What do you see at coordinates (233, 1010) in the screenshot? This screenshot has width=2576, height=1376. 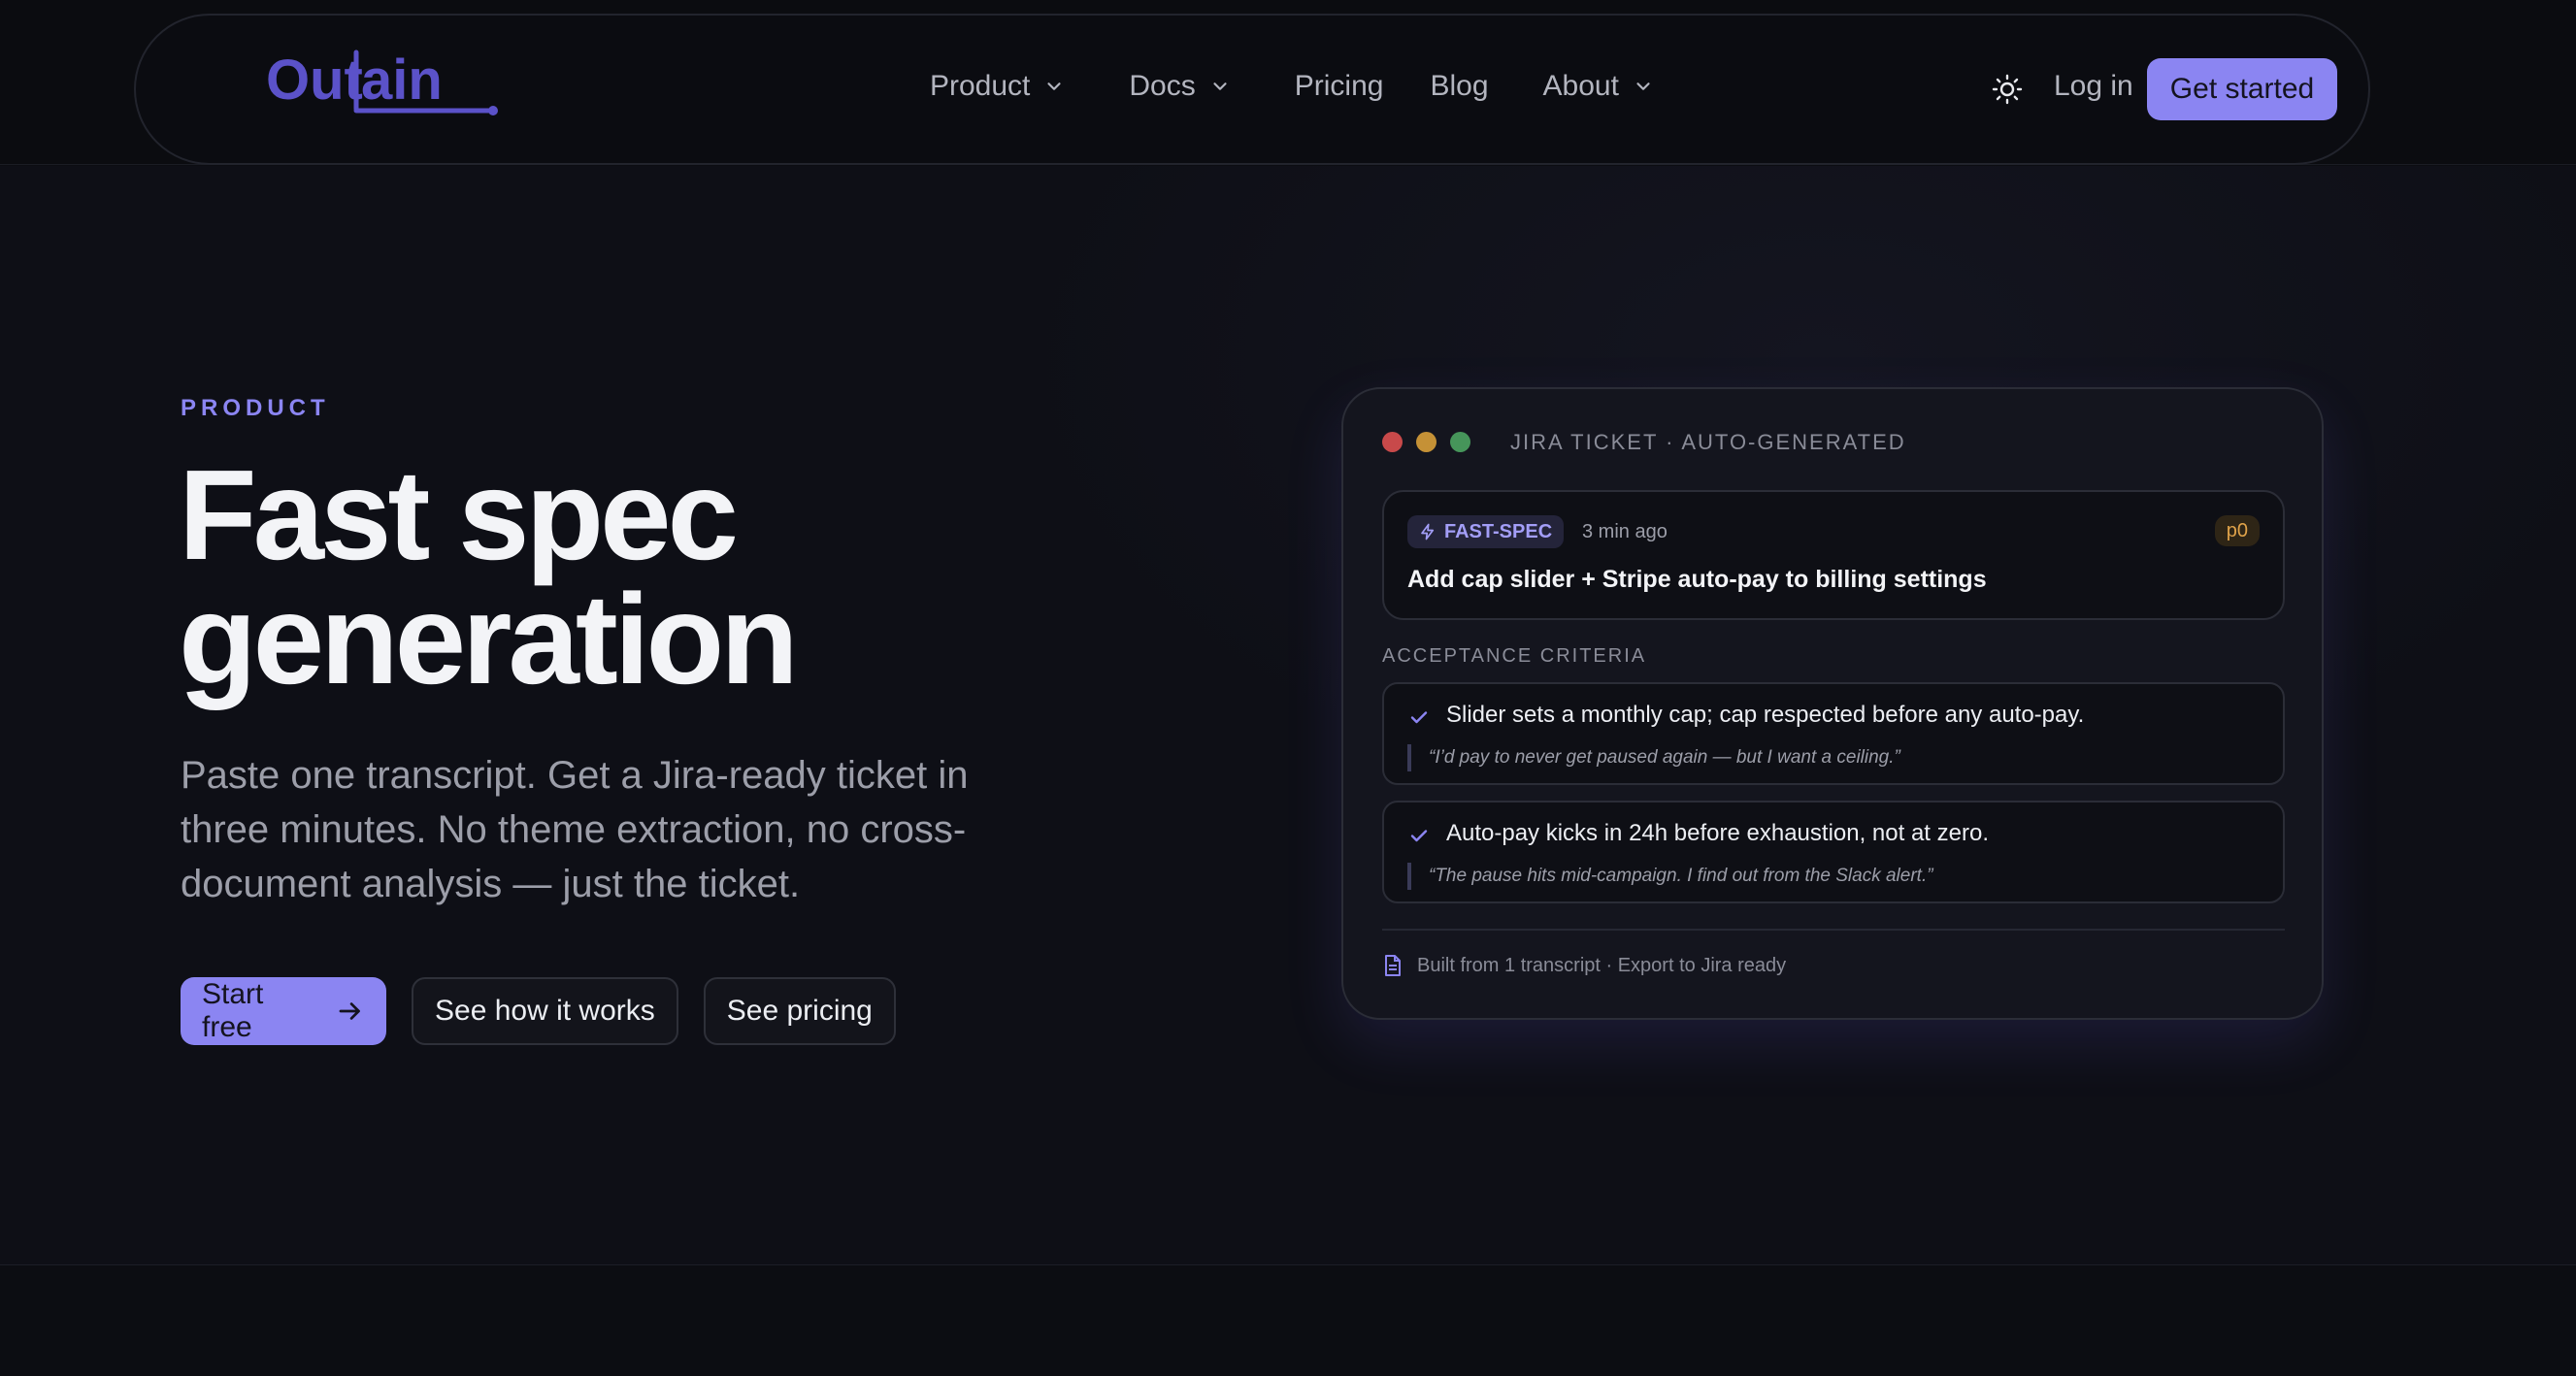 I see `start-free-label: Start free` at bounding box center [233, 1010].